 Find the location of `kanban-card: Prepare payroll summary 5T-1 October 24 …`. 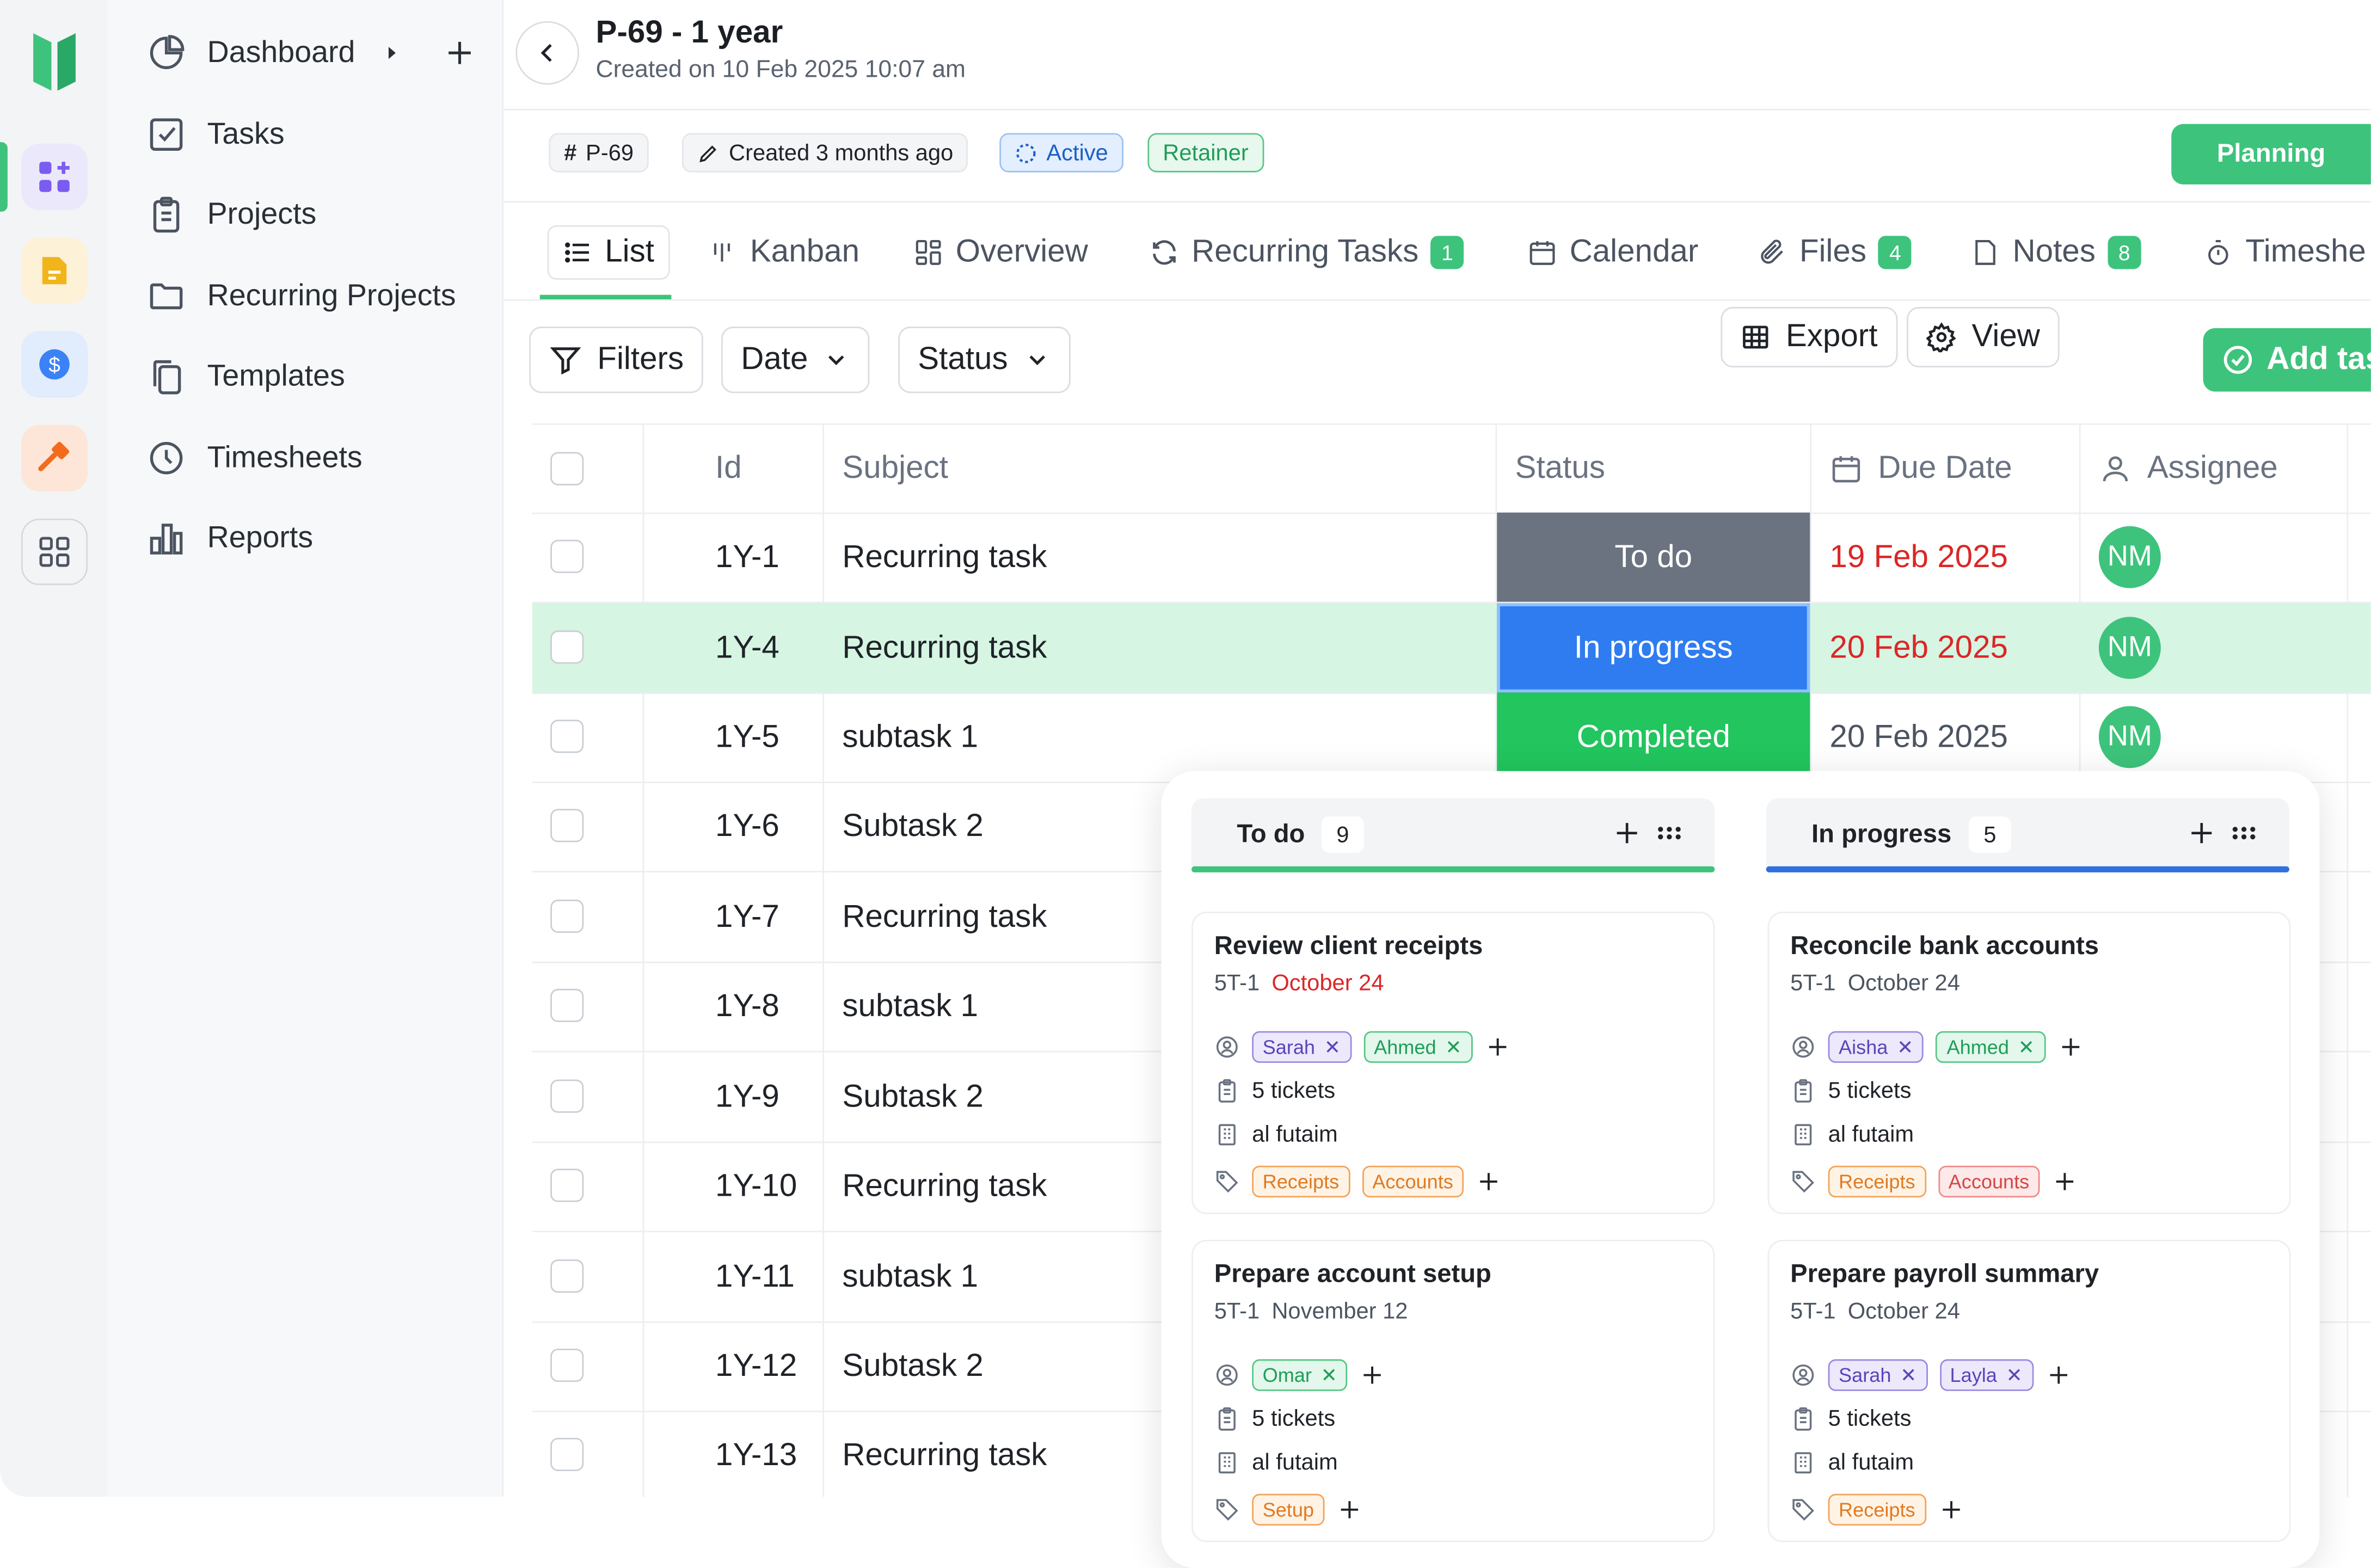

kanban-card: Prepare payroll summary 5T-1 October 24 … is located at coordinates (2029, 1390).